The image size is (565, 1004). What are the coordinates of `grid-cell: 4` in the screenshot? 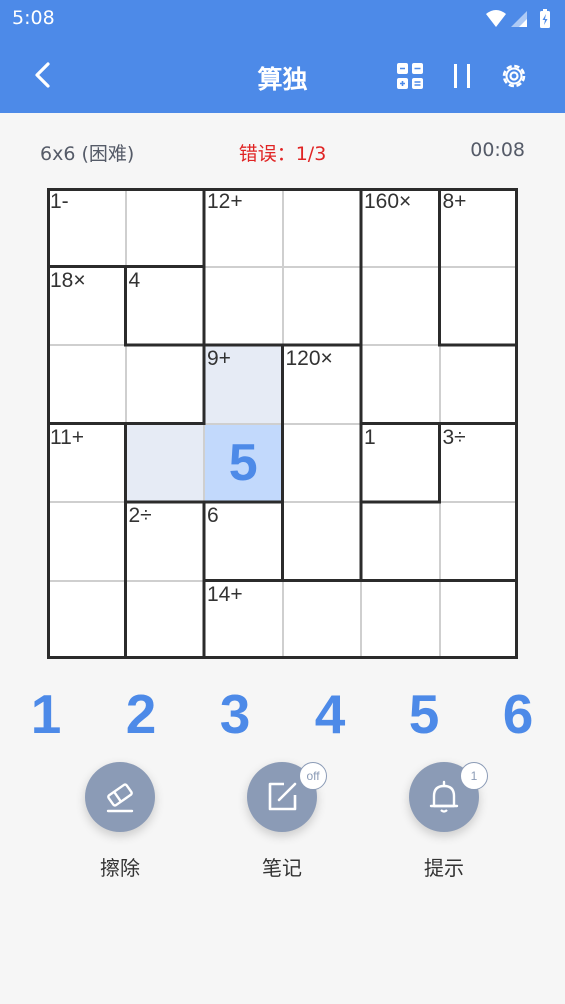 It's located at (164, 305).